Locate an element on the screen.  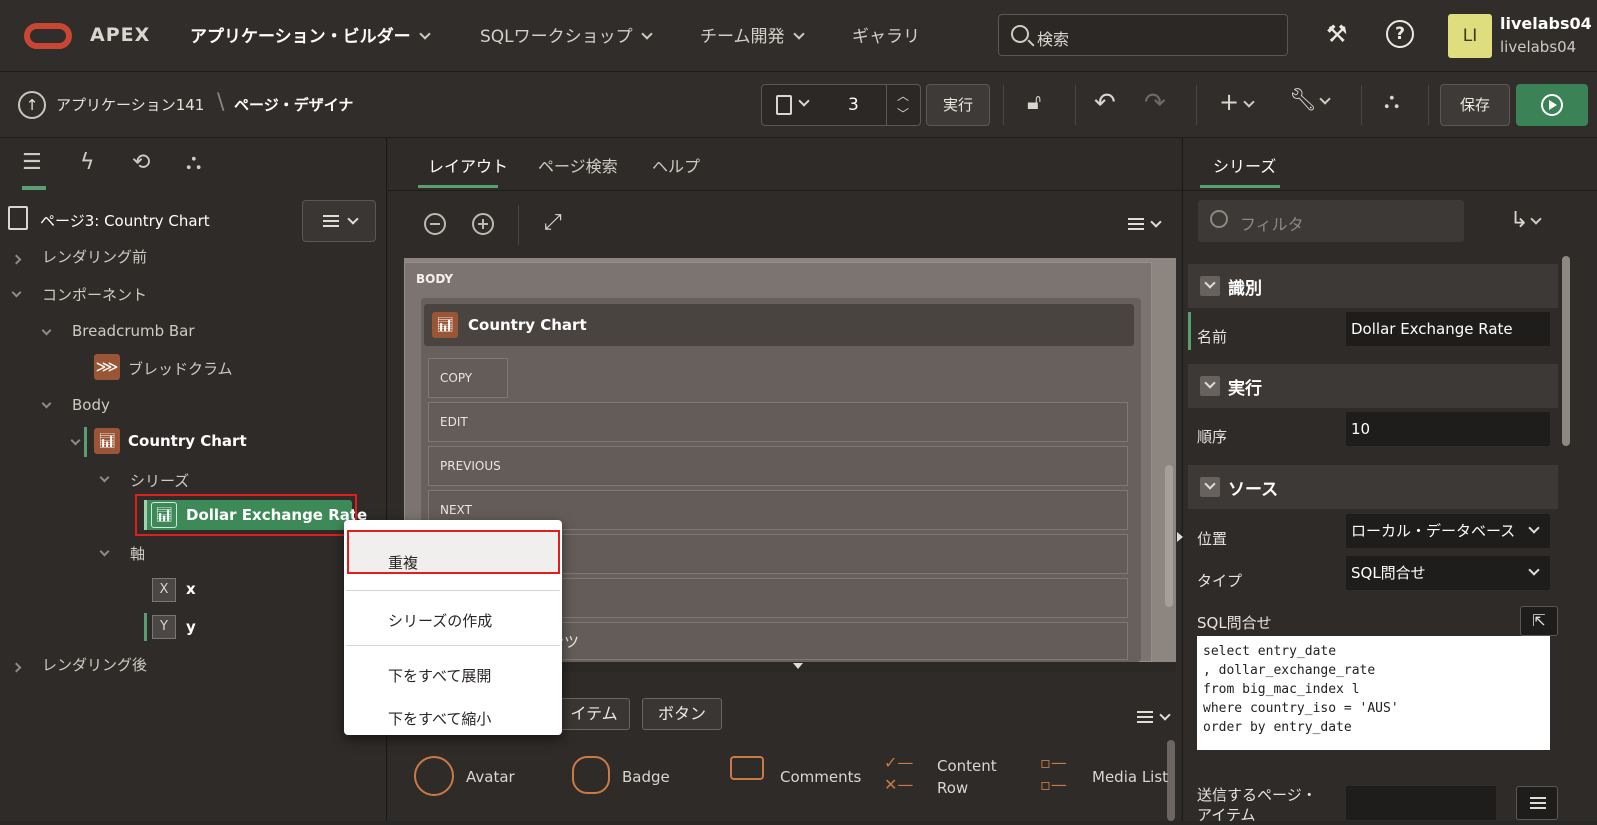
tree-breadcrumb-bar: Breadcrumb Bar is located at coordinates (133, 331).